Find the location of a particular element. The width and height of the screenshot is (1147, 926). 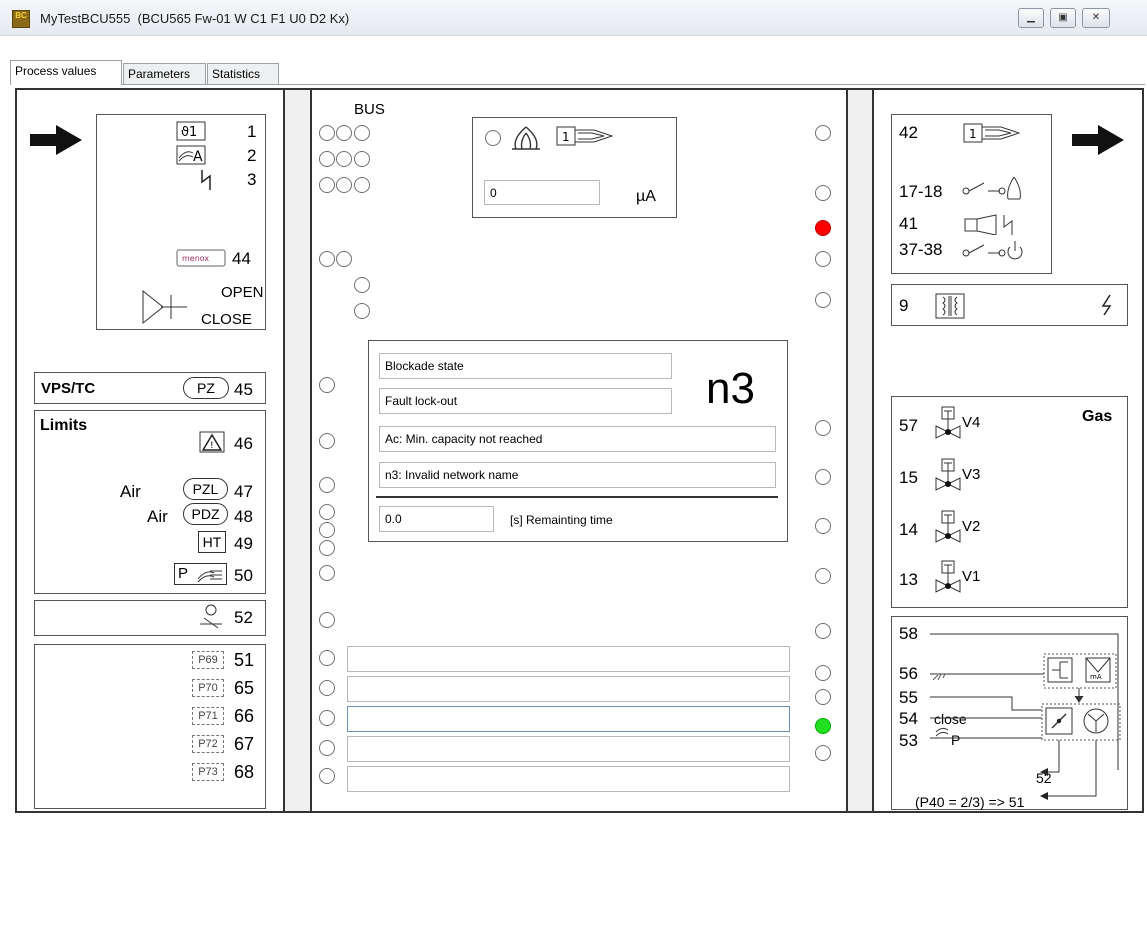

gas-valves-box is located at coordinates (1009, 502).